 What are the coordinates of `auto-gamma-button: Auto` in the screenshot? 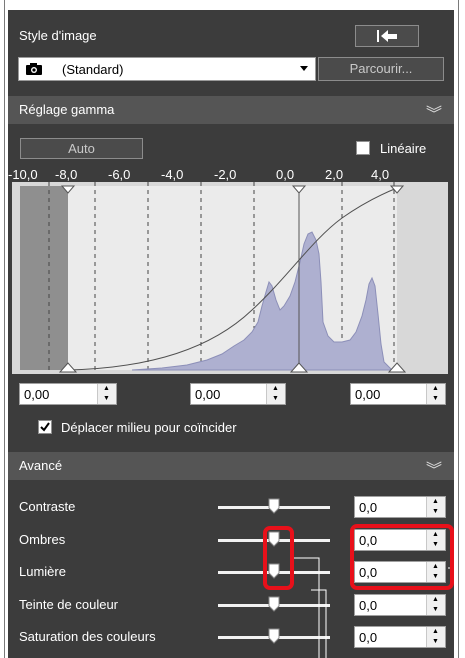 It's located at (81, 148).